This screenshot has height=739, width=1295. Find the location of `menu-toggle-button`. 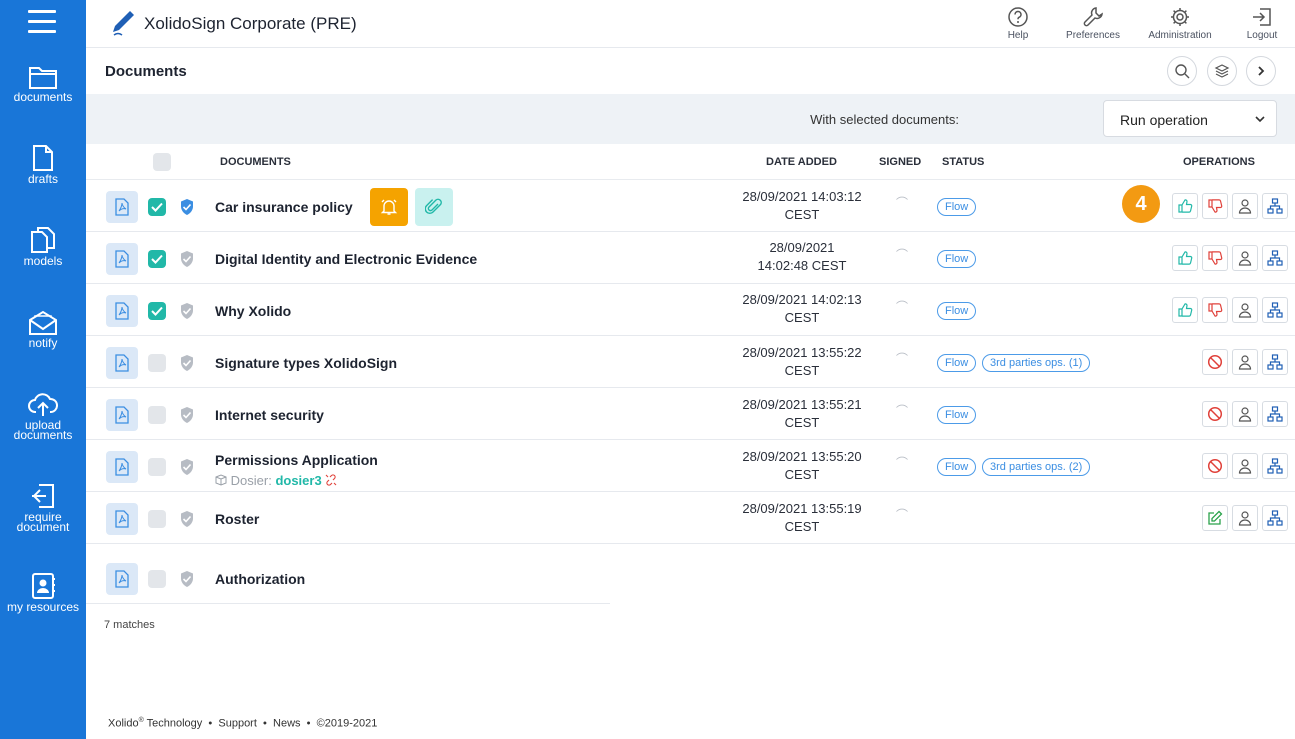

menu-toggle-button is located at coordinates (42, 22).